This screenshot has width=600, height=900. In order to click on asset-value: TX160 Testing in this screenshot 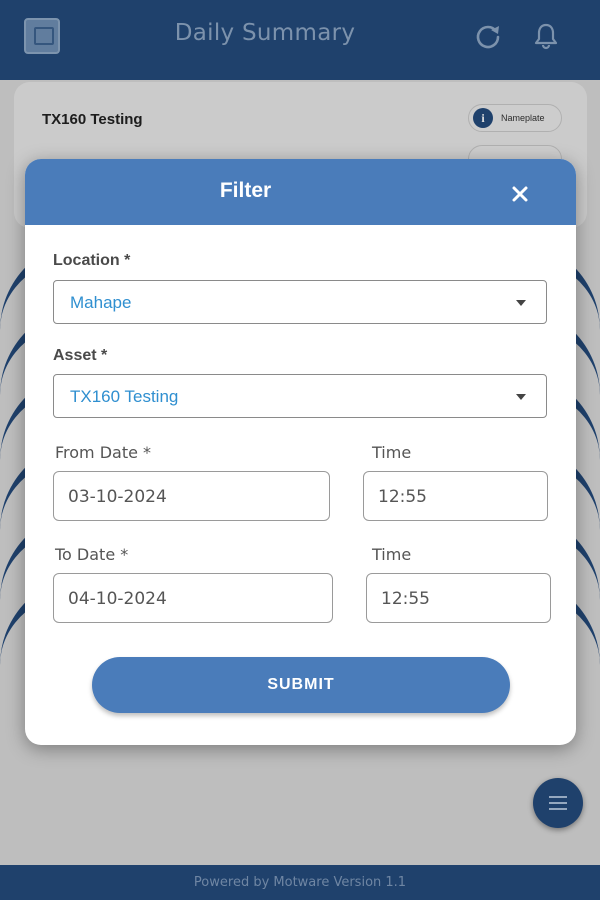, I will do `click(124, 396)`.